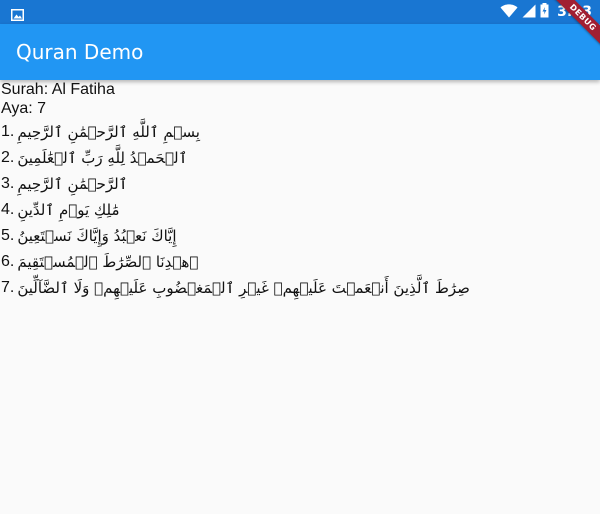 Image resolution: width=600 pixels, height=514 pixels. I want to click on app-bar: Quran Demo, so click(300, 52).